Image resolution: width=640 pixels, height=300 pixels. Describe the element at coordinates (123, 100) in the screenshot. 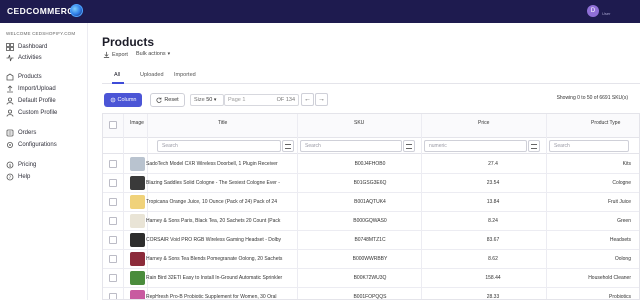

I see `column-button: Column` at that location.